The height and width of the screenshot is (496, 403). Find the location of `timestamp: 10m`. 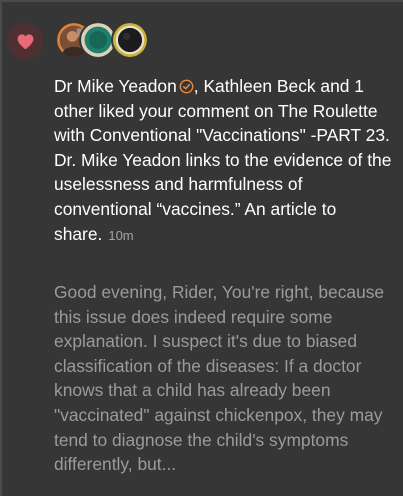

timestamp: 10m is located at coordinates (121, 235).